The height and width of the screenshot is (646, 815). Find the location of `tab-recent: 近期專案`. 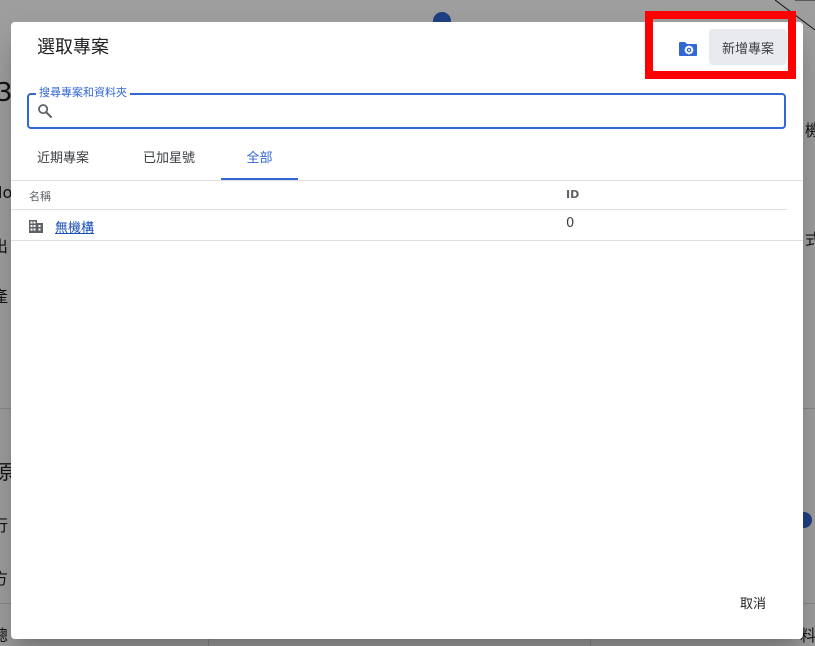

tab-recent: 近期專案 is located at coordinates (63, 161).